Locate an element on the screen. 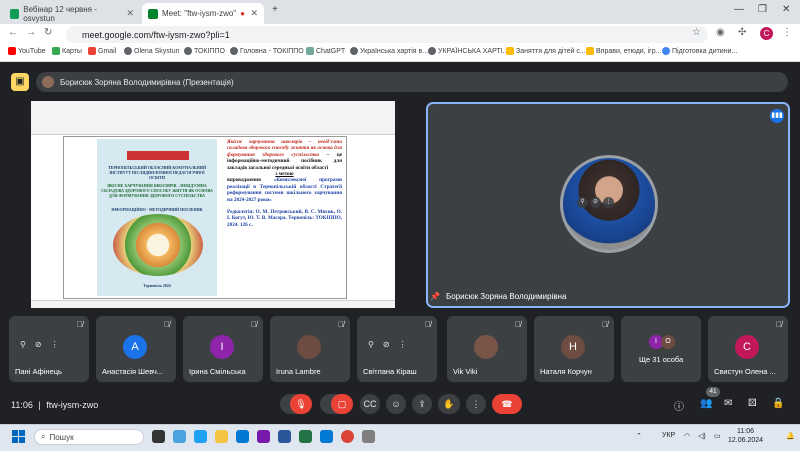 The height and width of the screenshot is (451, 800). captions-button: CC is located at coordinates (370, 404).